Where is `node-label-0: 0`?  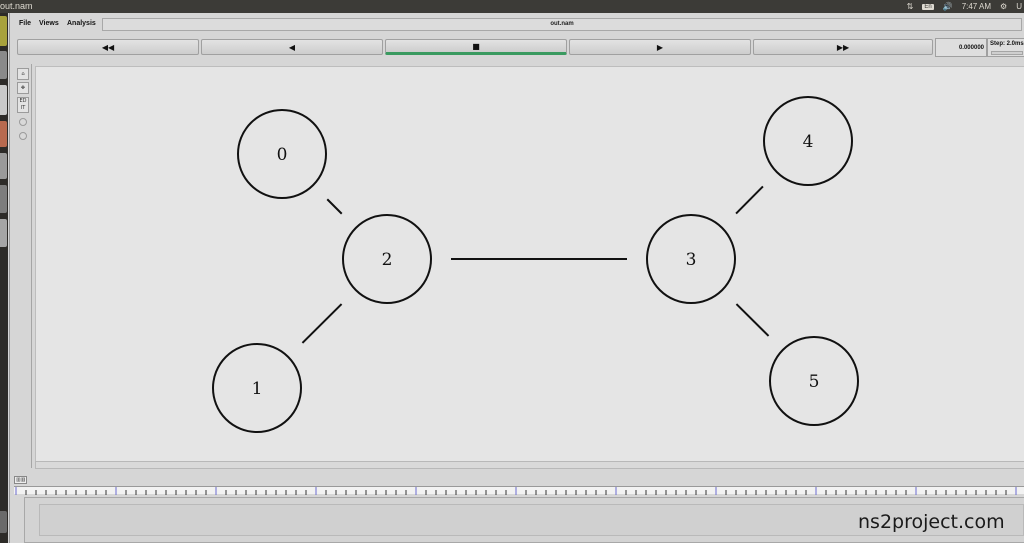 node-label-0: 0 is located at coordinates (282, 155).